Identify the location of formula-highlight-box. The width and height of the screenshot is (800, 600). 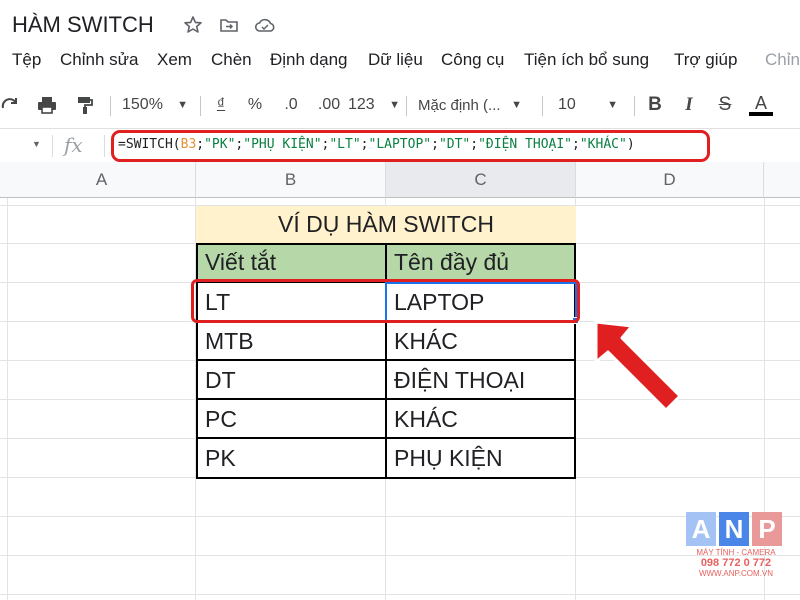
(410, 146).